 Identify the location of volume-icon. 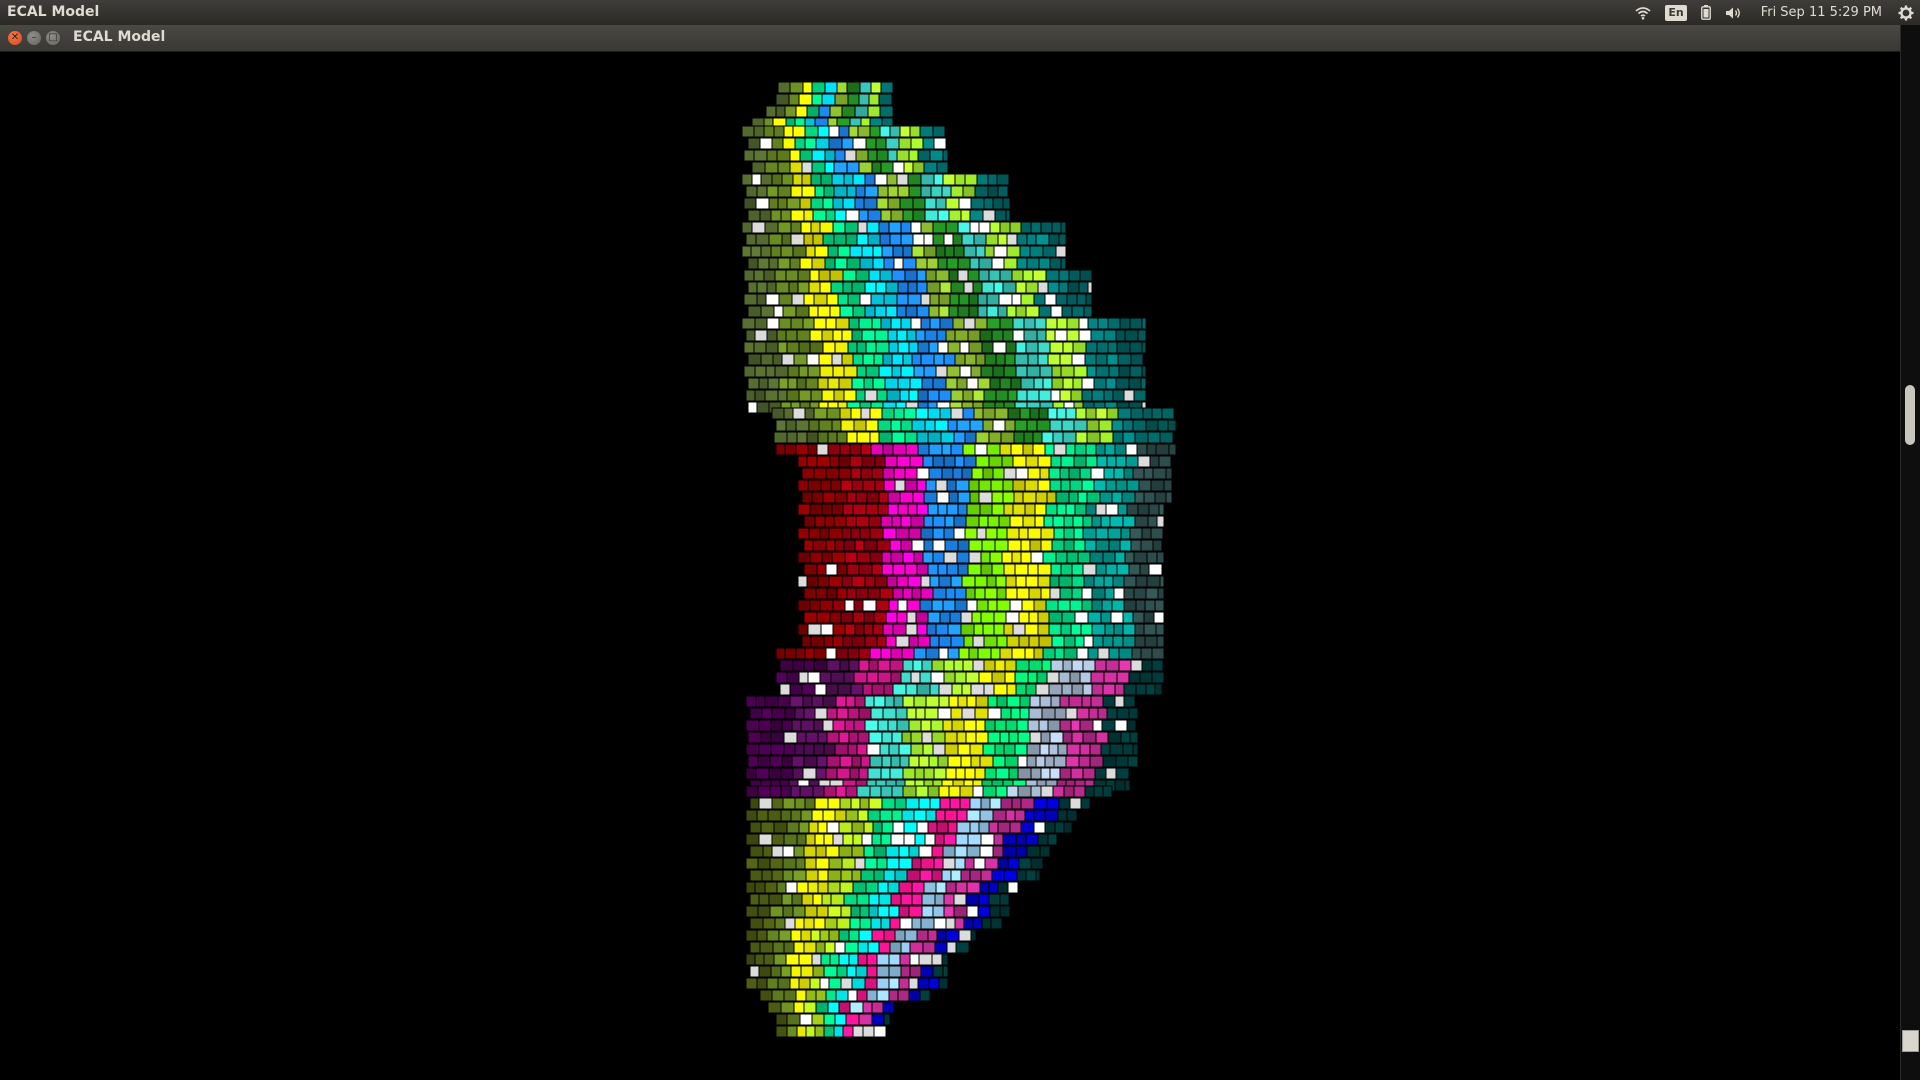
(1734, 13).